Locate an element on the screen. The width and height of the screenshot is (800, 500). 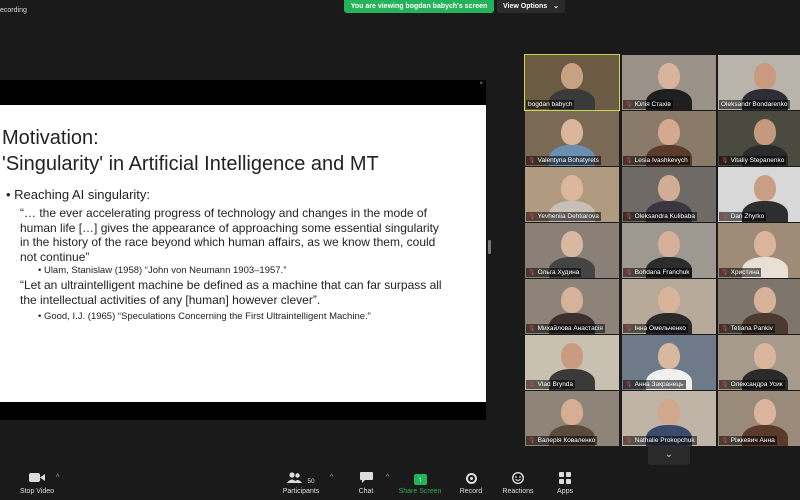
participant-name-label: 🎙 Oleksandra Kulibaba is located at coordinates (660, 216).